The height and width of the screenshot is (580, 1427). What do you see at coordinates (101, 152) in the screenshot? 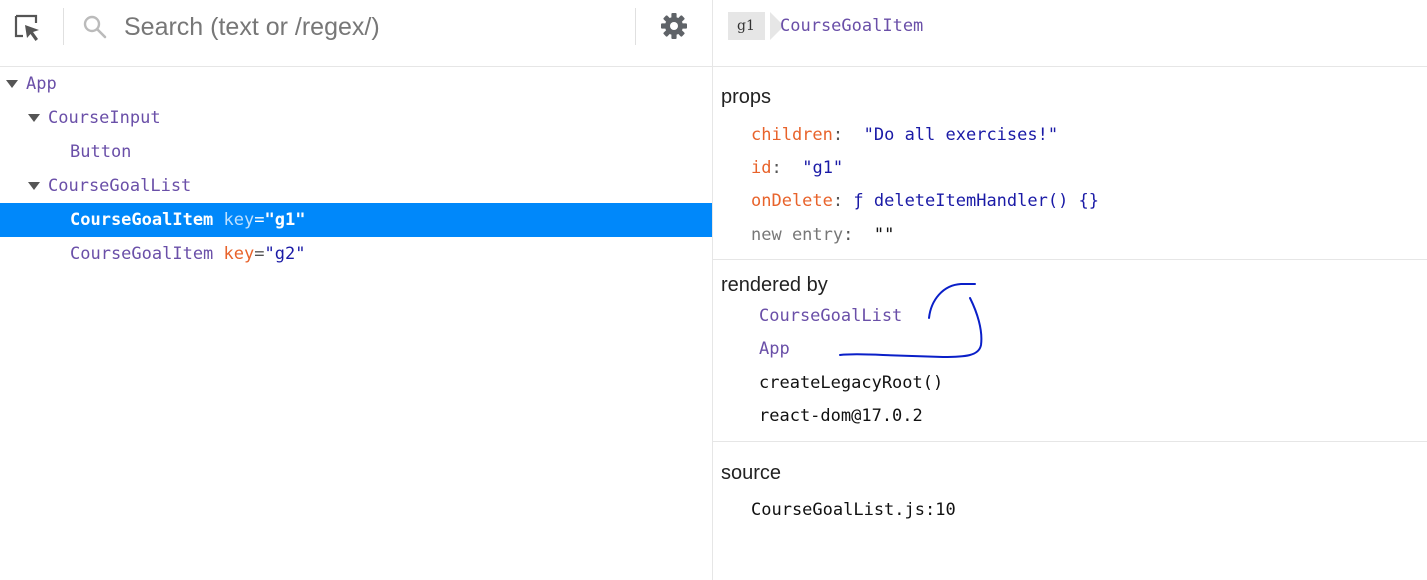
I see `tree-item-label: Button` at bounding box center [101, 152].